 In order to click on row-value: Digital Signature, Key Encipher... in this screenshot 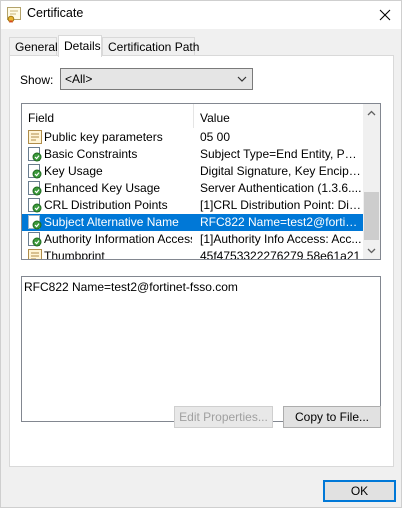, I will do `click(281, 171)`.